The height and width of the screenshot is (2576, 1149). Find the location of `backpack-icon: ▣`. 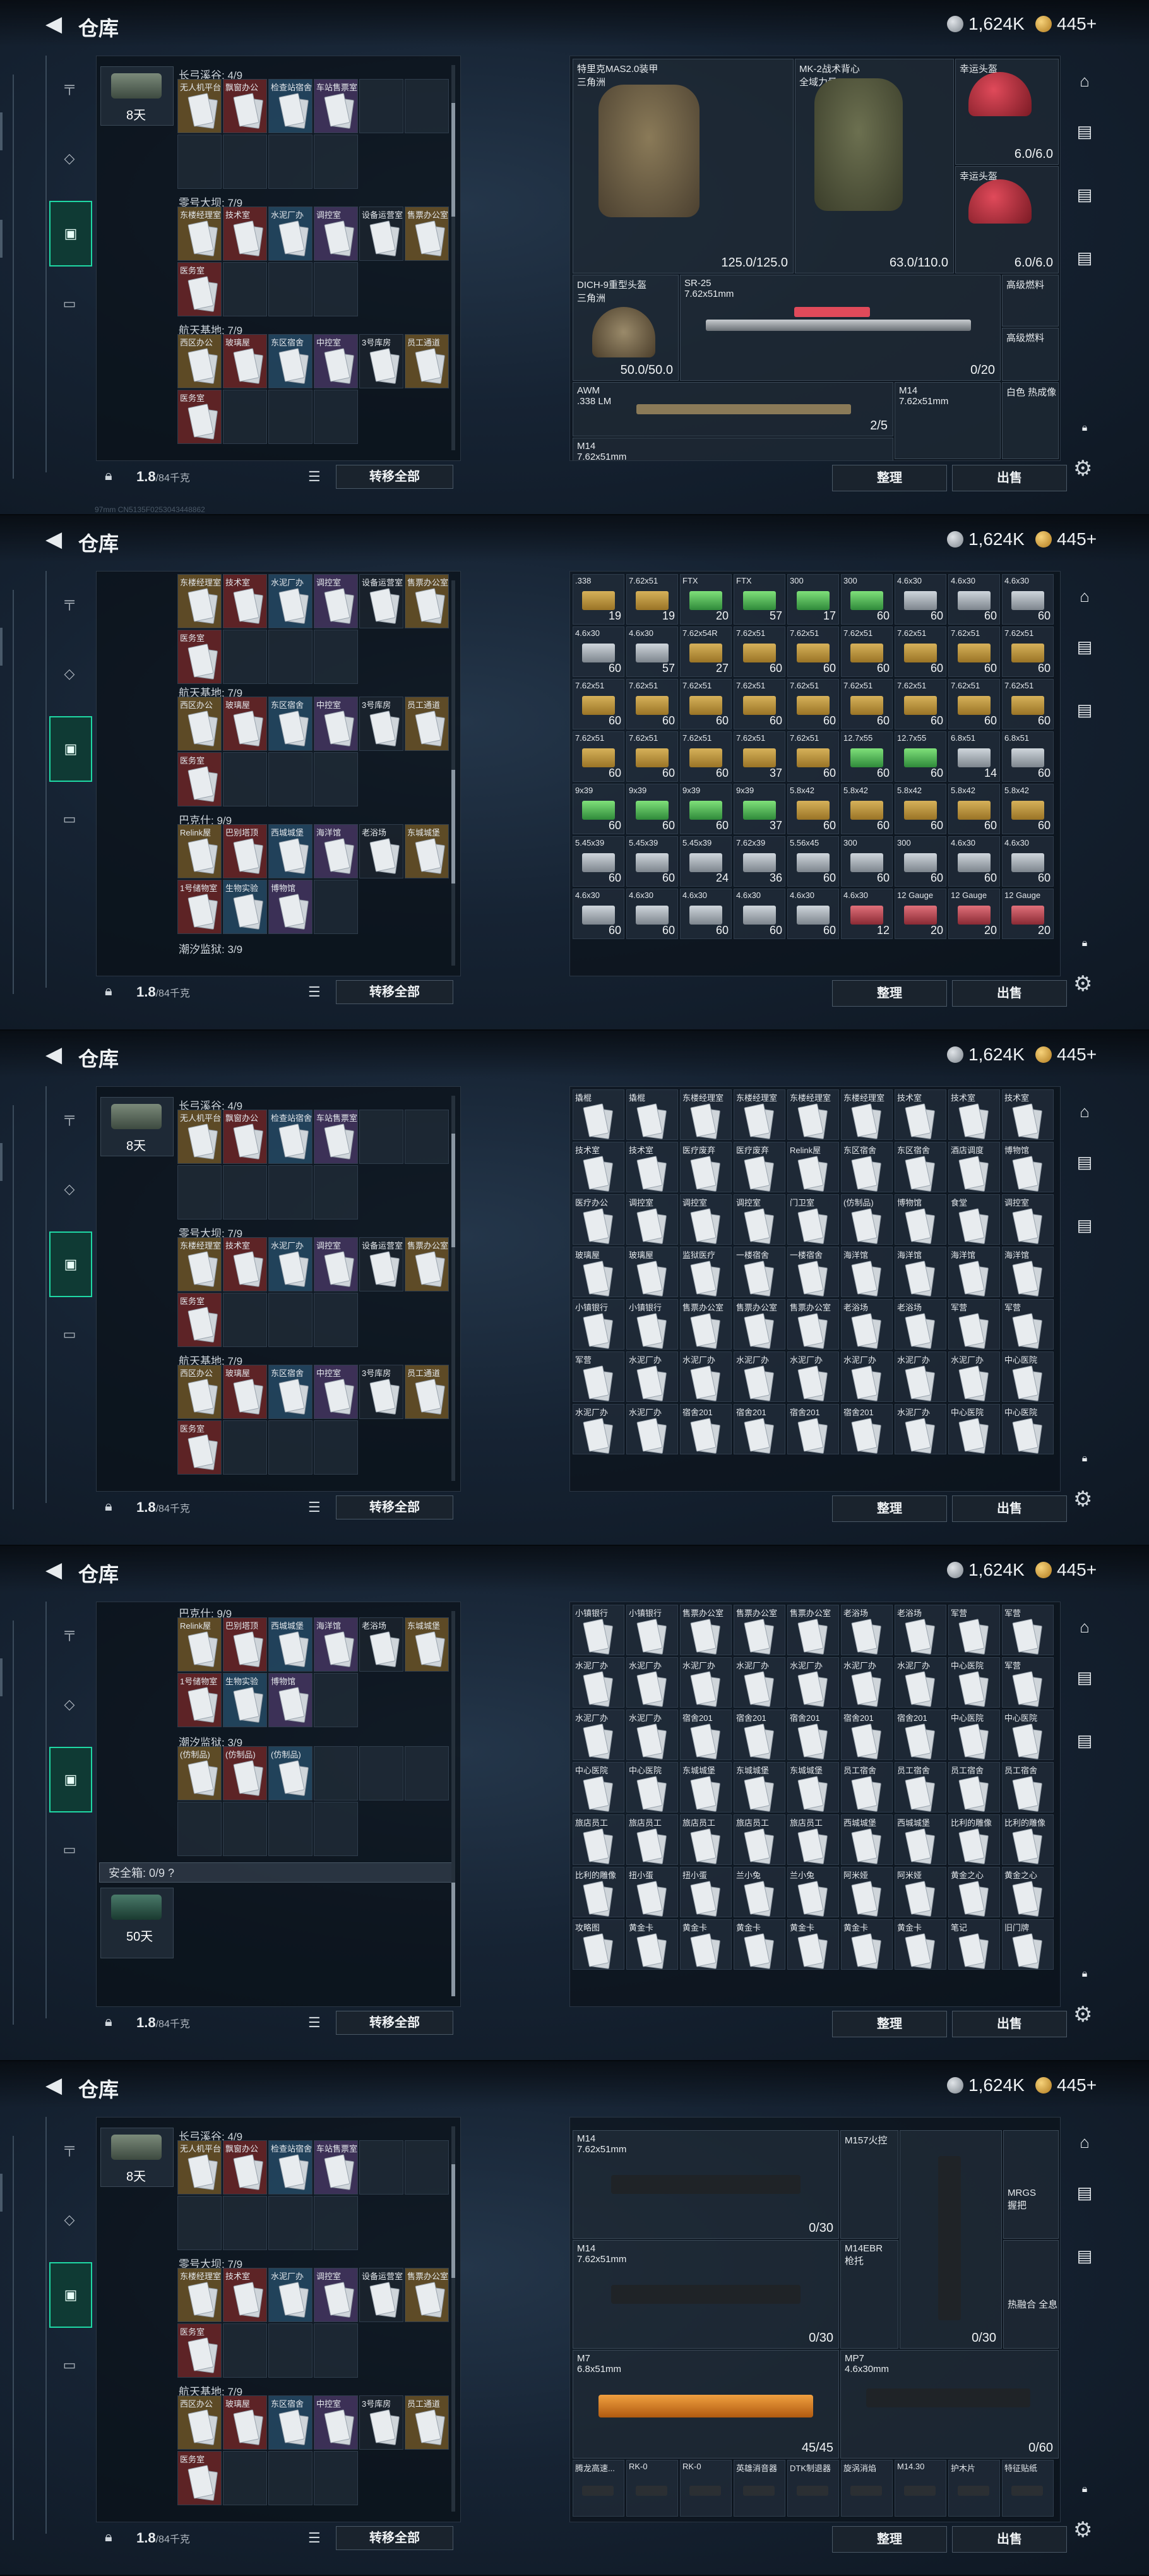

backpack-icon: ▣ is located at coordinates (70, 2295).